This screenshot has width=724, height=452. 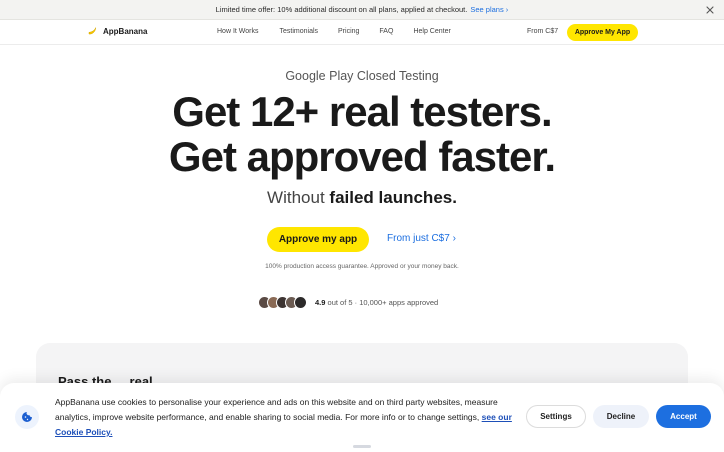 What do you see at coordinates (386, 31) in the screenshot?
I see `nav-link-faq: FAQ` at bounding box center [386, 31].